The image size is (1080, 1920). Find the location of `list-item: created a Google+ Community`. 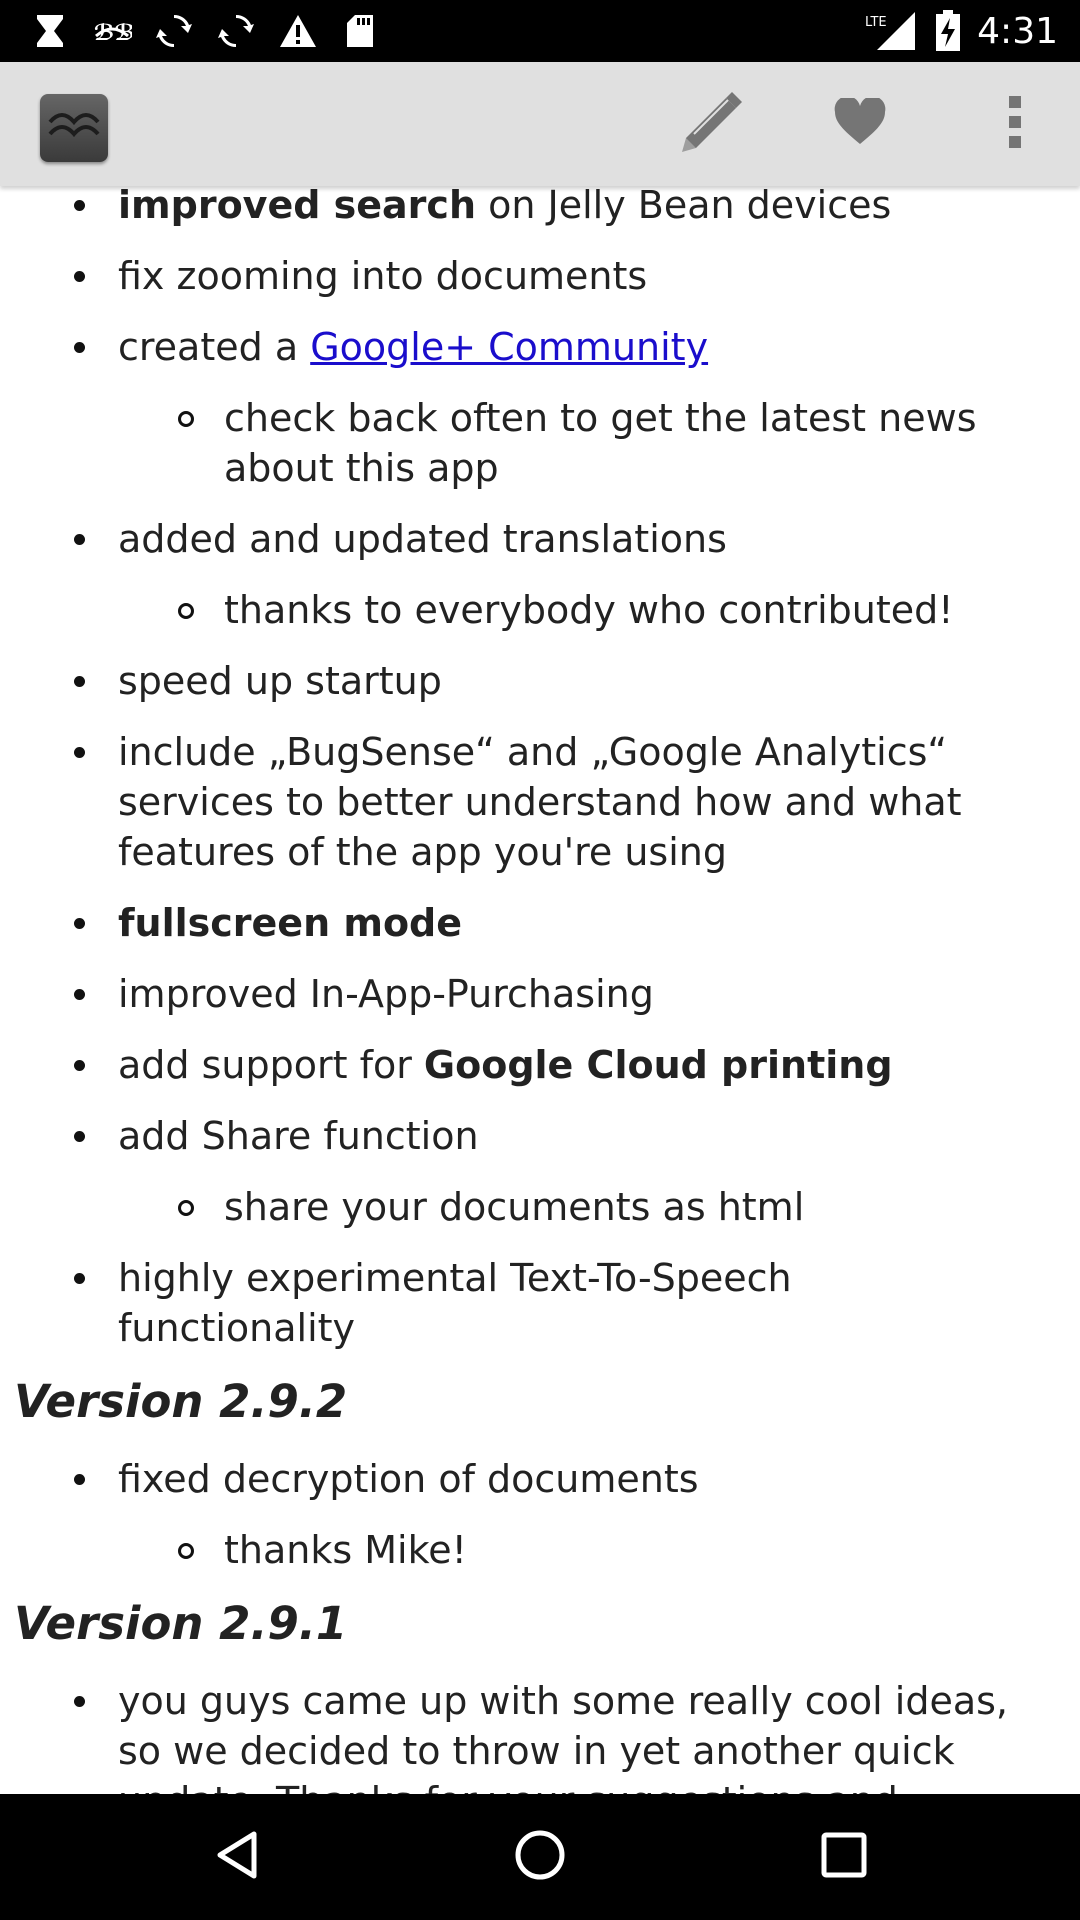

list-item: created a Google+ Community is located at coordinates (540, 347).